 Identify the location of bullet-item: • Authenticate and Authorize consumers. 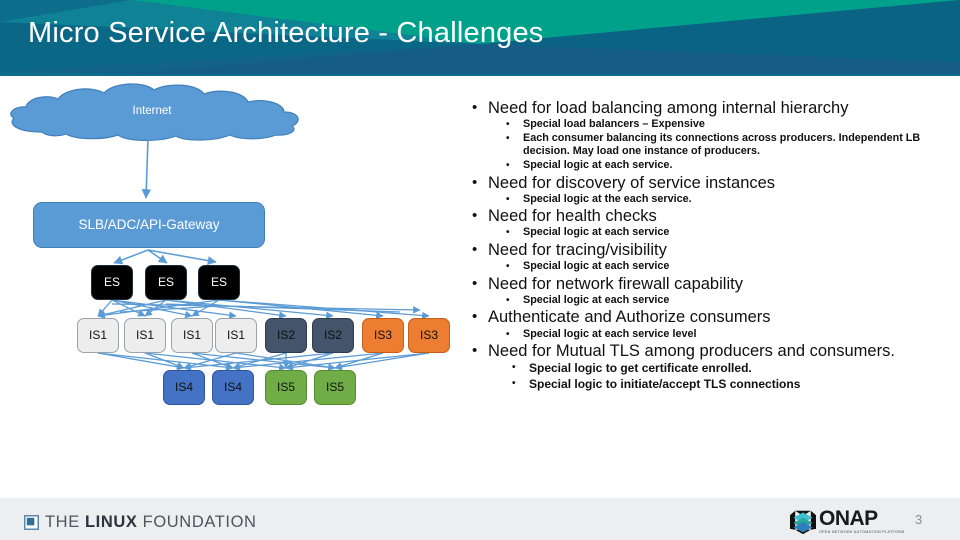
(713, 317).